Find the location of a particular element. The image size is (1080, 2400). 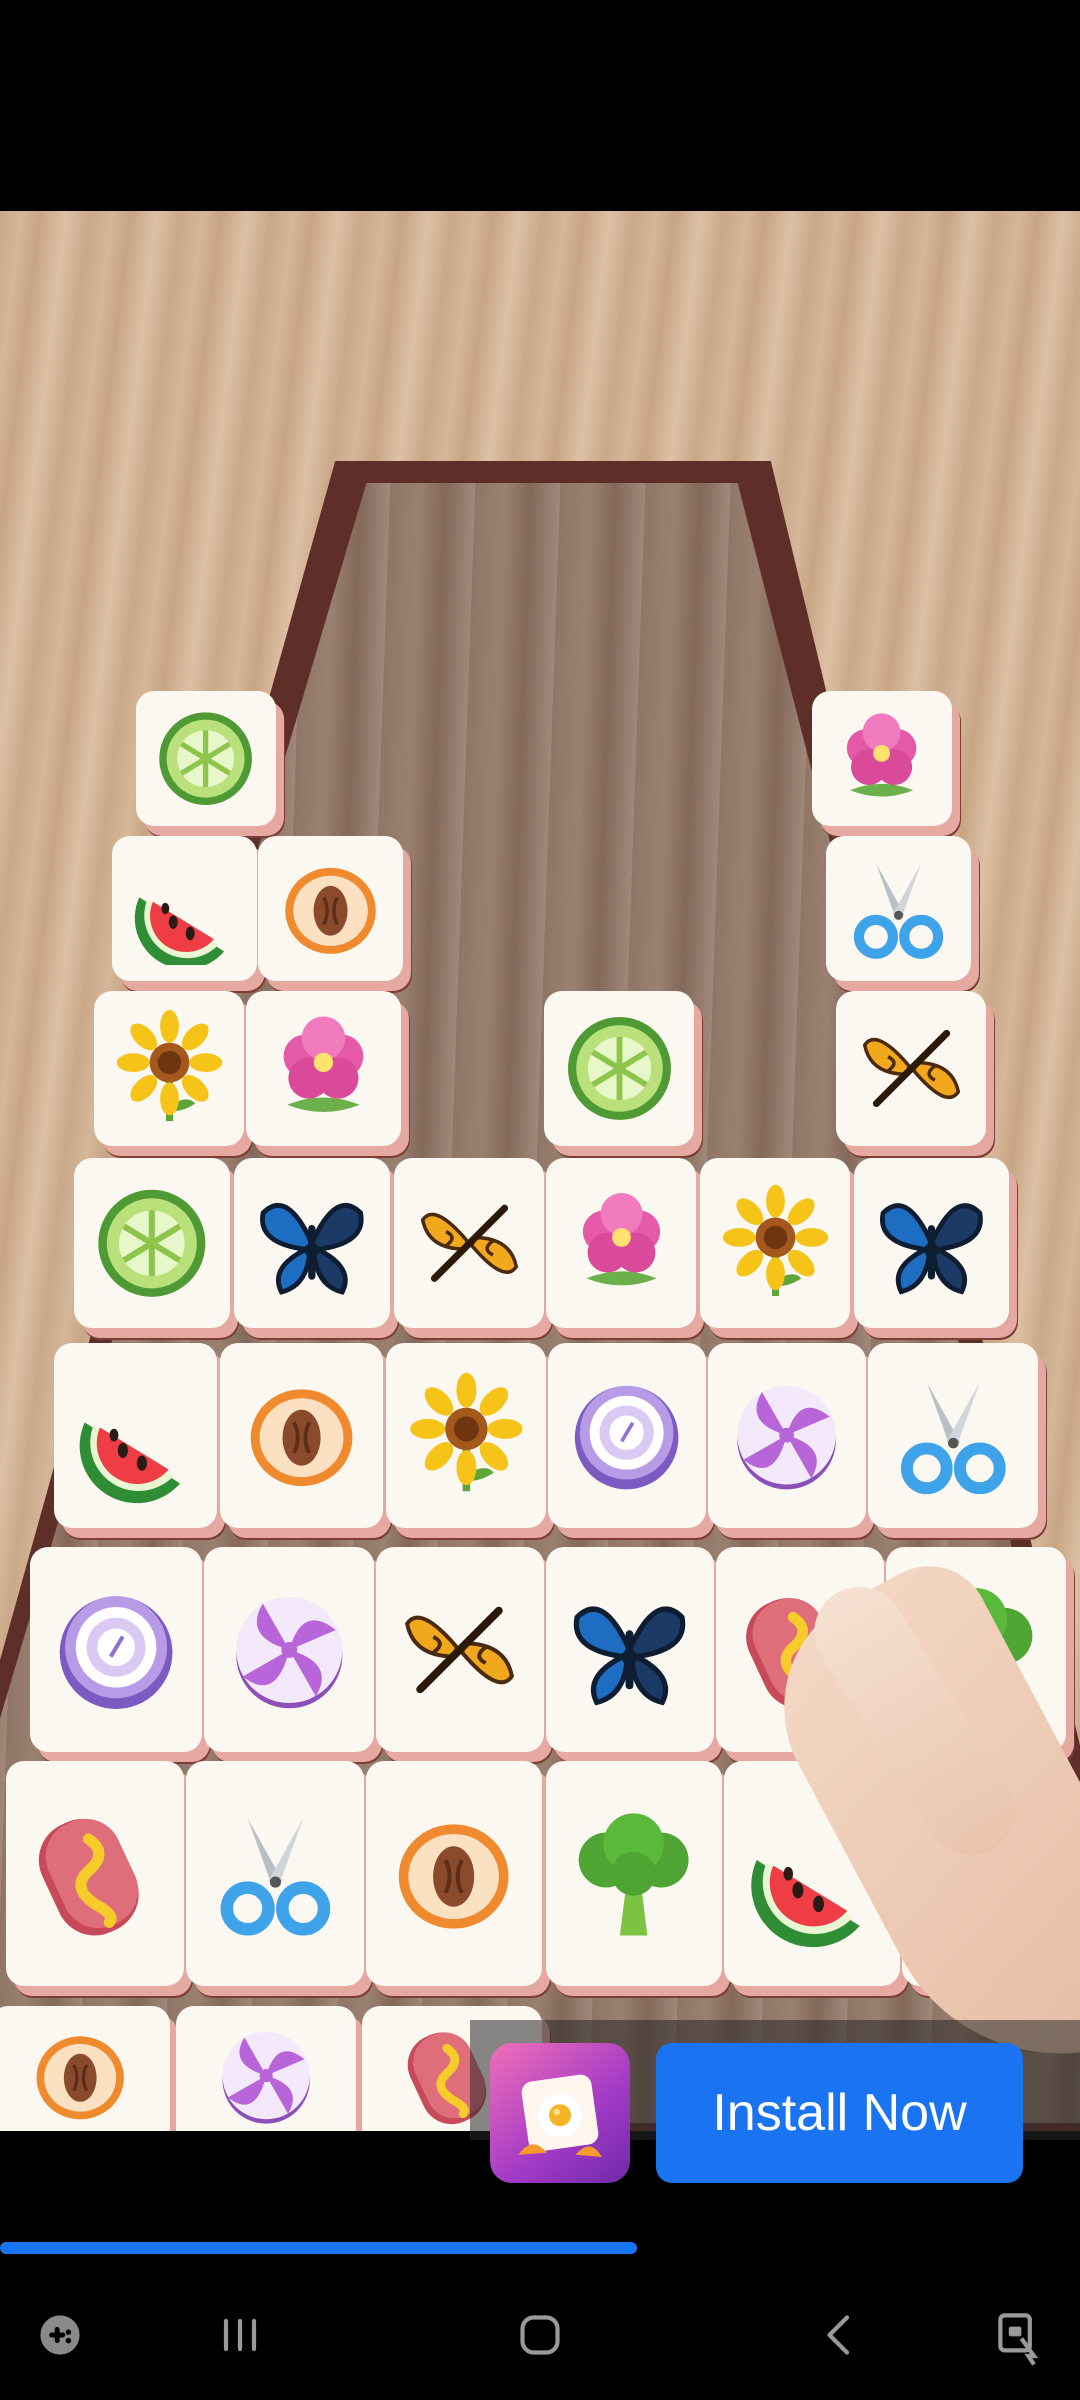

tile-sausage is located at coordinates (95, 1873).